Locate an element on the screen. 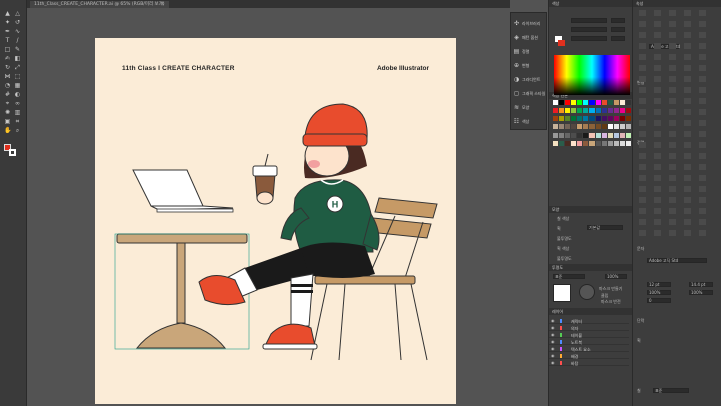 The height and width of the screenshot is (406, 721). properties-panel-header: 속성 is located at coordinates (677, 3).